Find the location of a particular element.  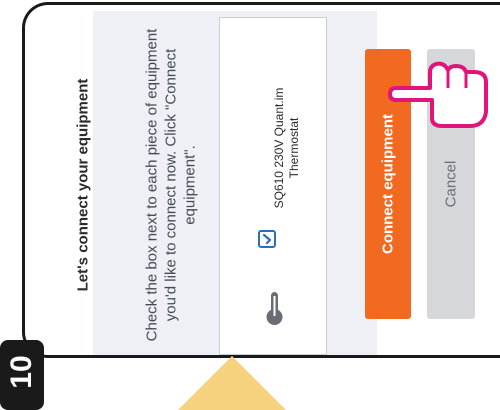

equipment-checkbox is located at coordinates (267, 239).